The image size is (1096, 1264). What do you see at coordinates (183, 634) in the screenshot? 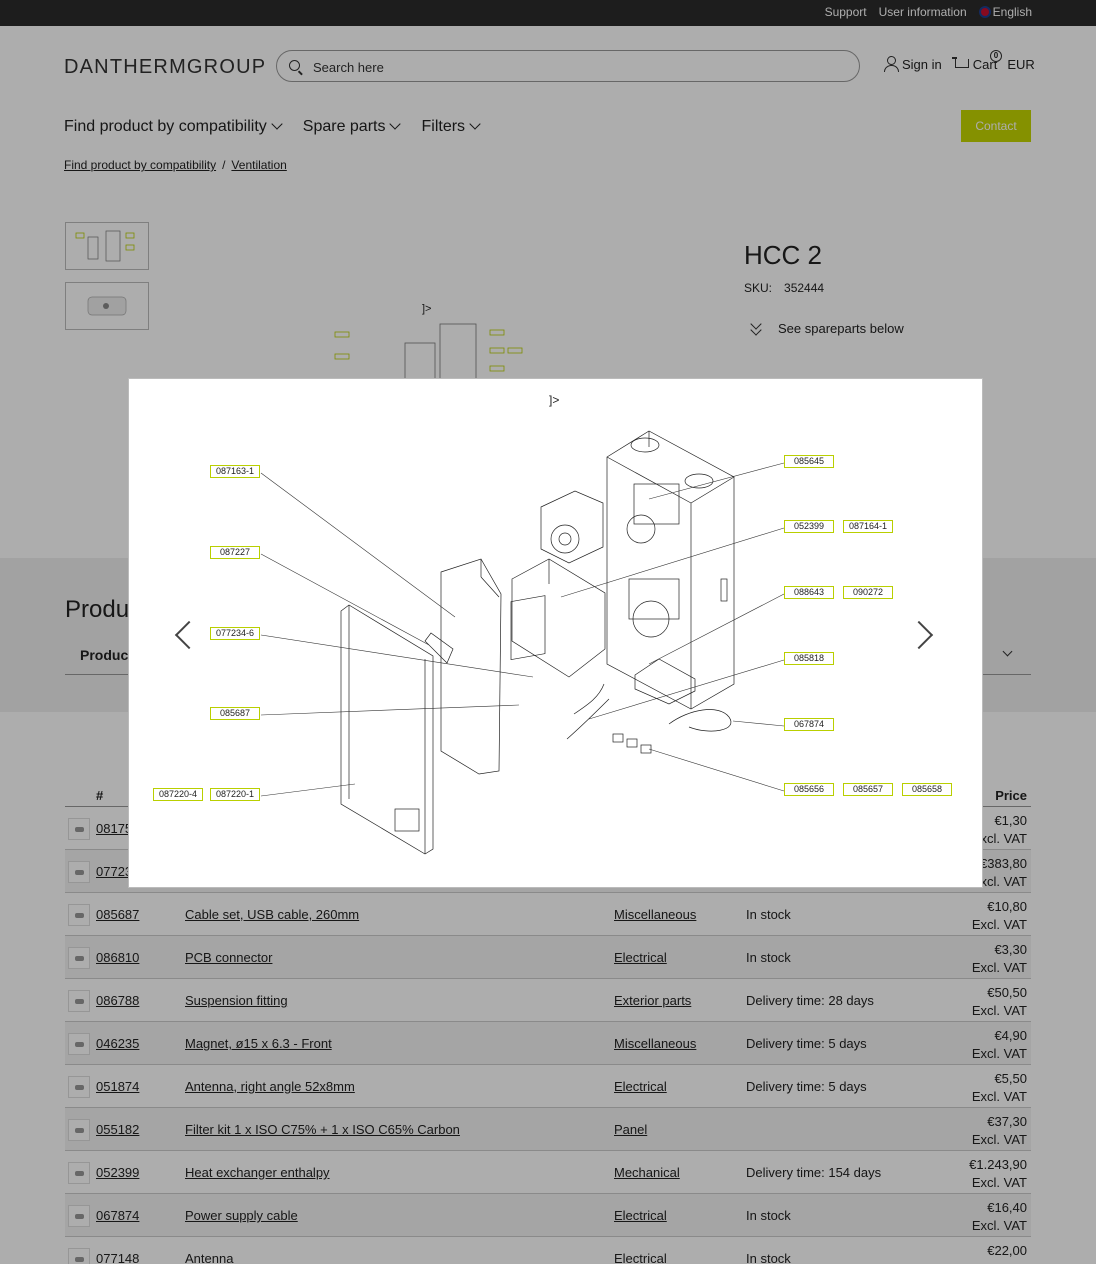
I see `previous-image-button` at bounding box center [183, 634].